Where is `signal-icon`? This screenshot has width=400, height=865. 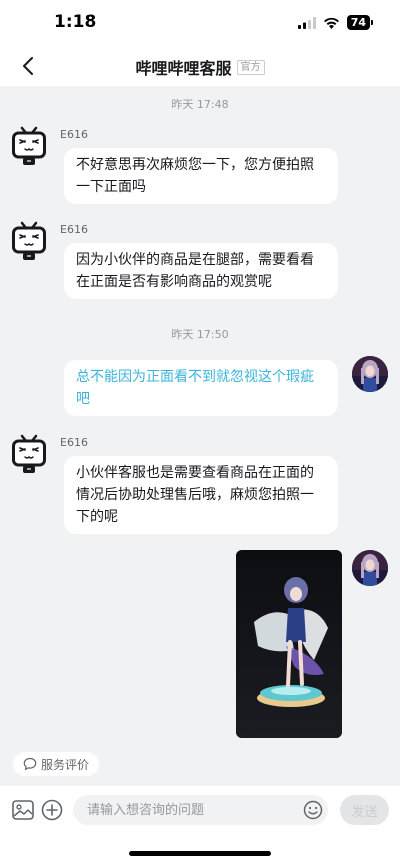
signal-icon is located at coordinates (306, 22).